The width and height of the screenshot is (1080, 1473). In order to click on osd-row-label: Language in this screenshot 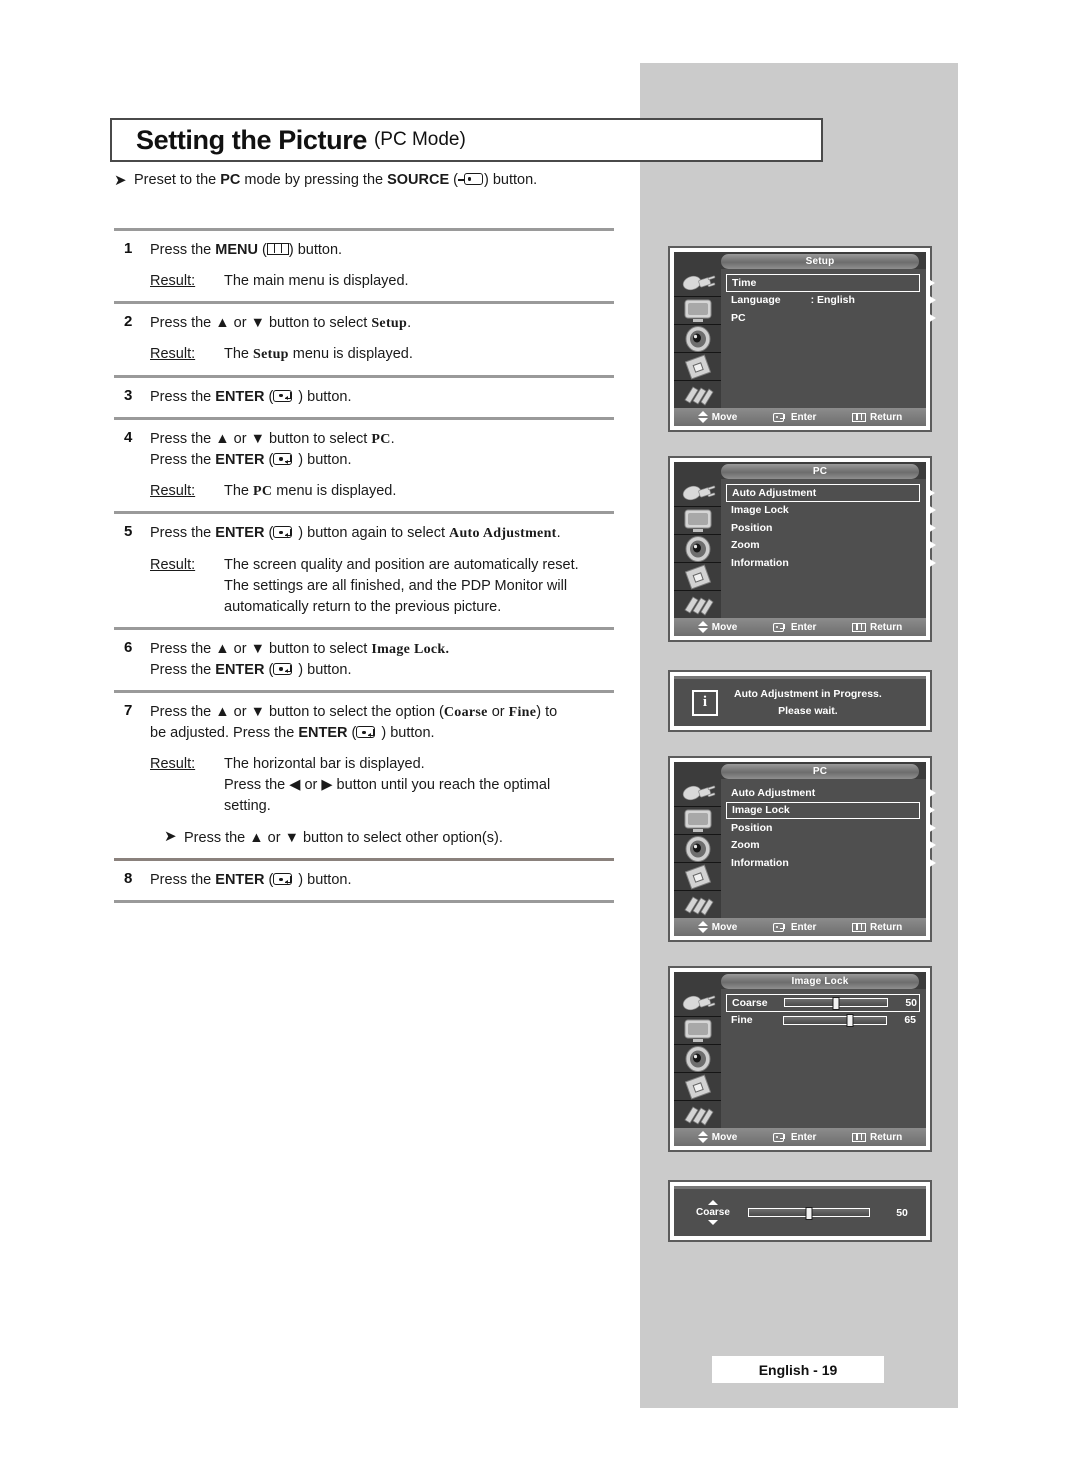, I will do `click(756, 300)`.